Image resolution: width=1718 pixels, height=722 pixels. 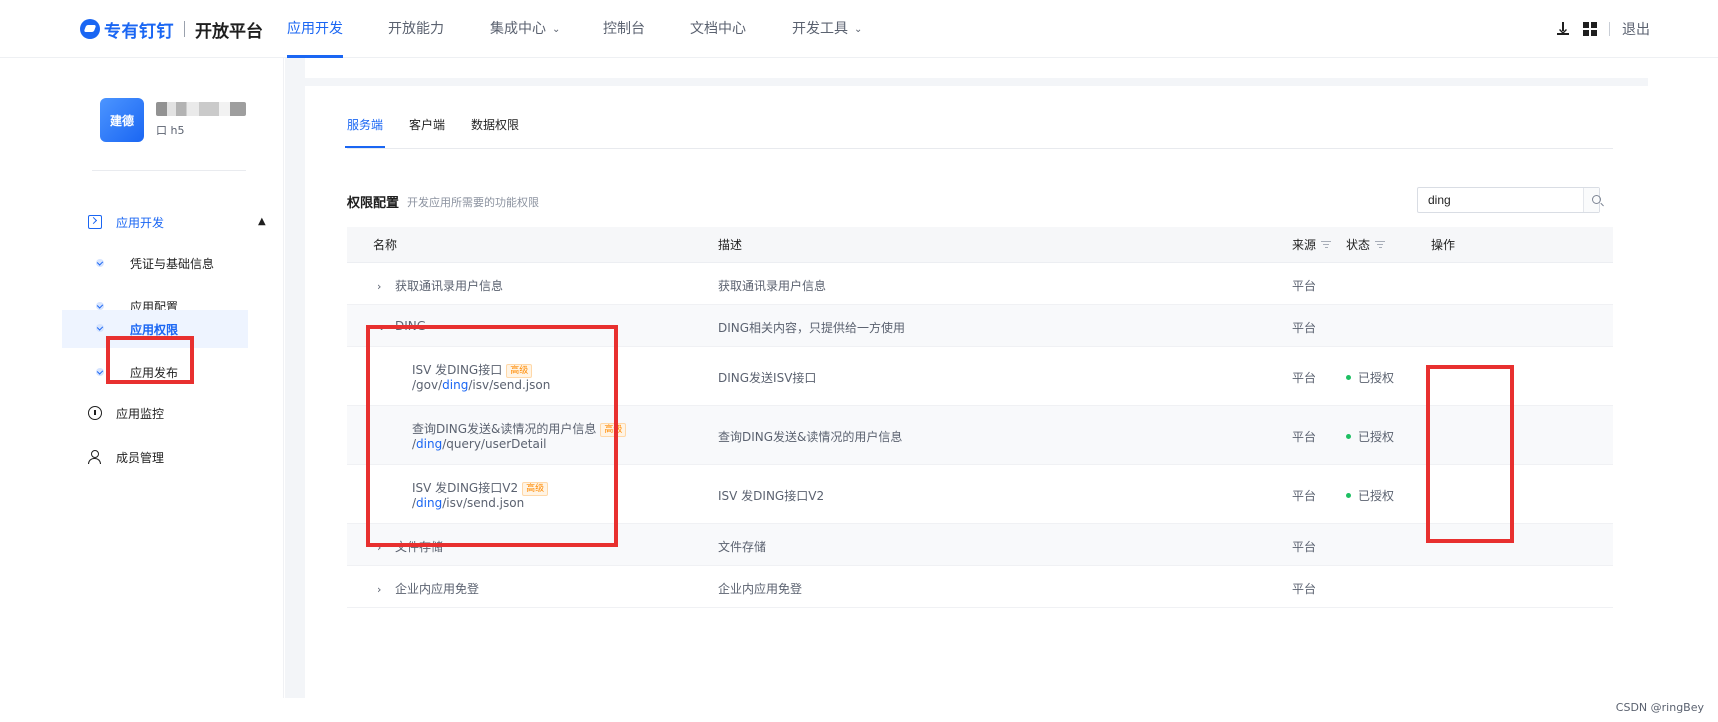 I want to click on sidebar-divider, so click(x=169, y=170).